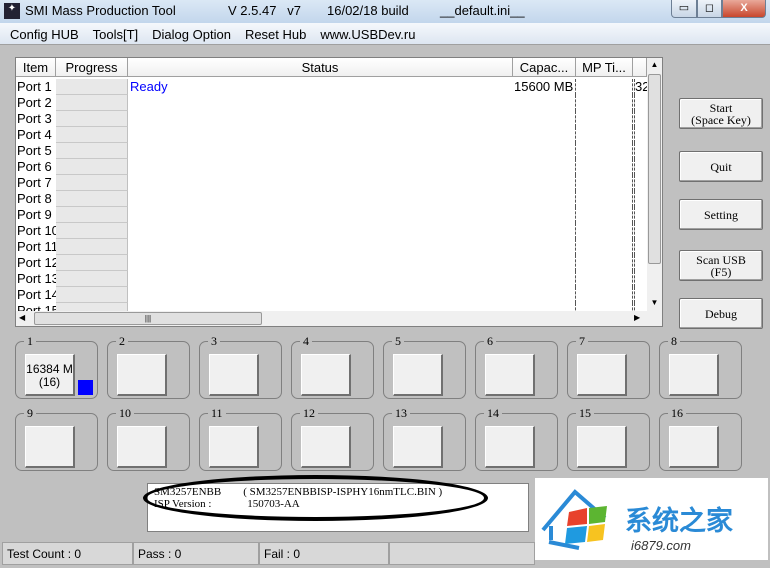 The width and height of the screenshot is (770, 568). I want to click on port-number: 14, so click(493, 413).